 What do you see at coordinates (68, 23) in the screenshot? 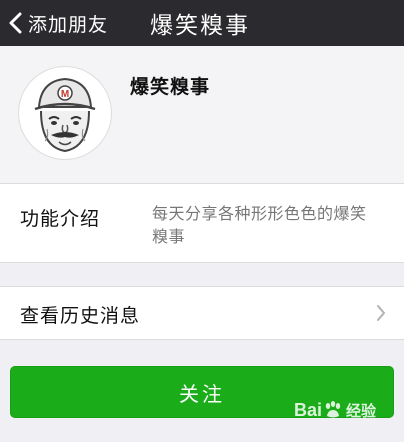
I see `back-label: 添加朋友` at bounding box center [68, 23].